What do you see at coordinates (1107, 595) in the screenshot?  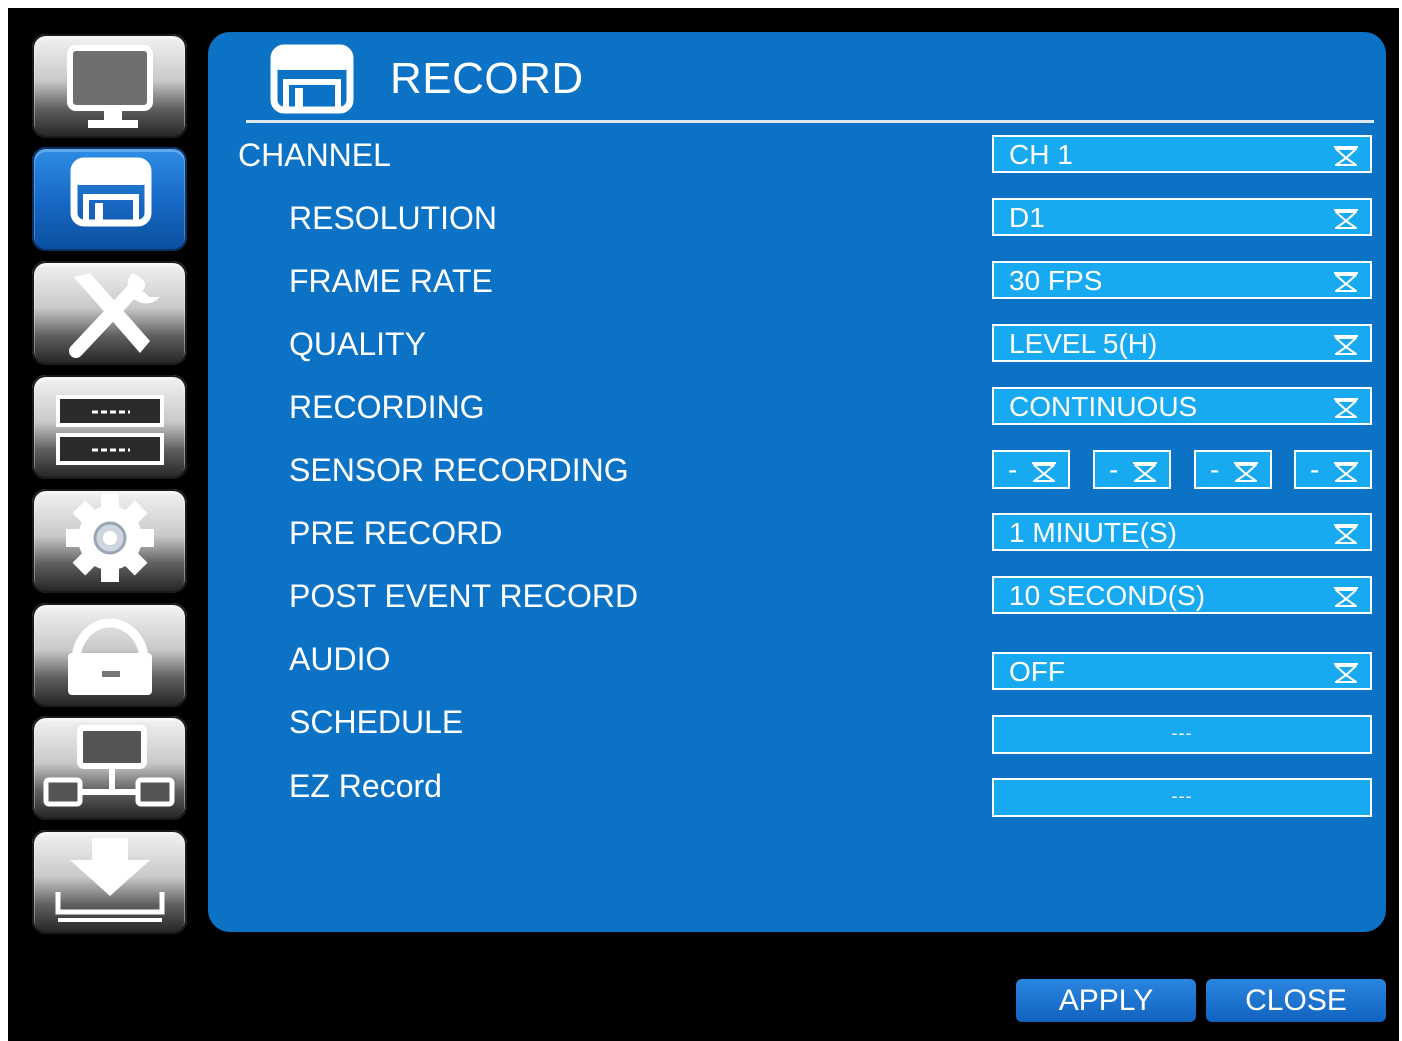 I see `post-event-record-value: 10 SECOND(S)` at bounding box center [1107, 595].